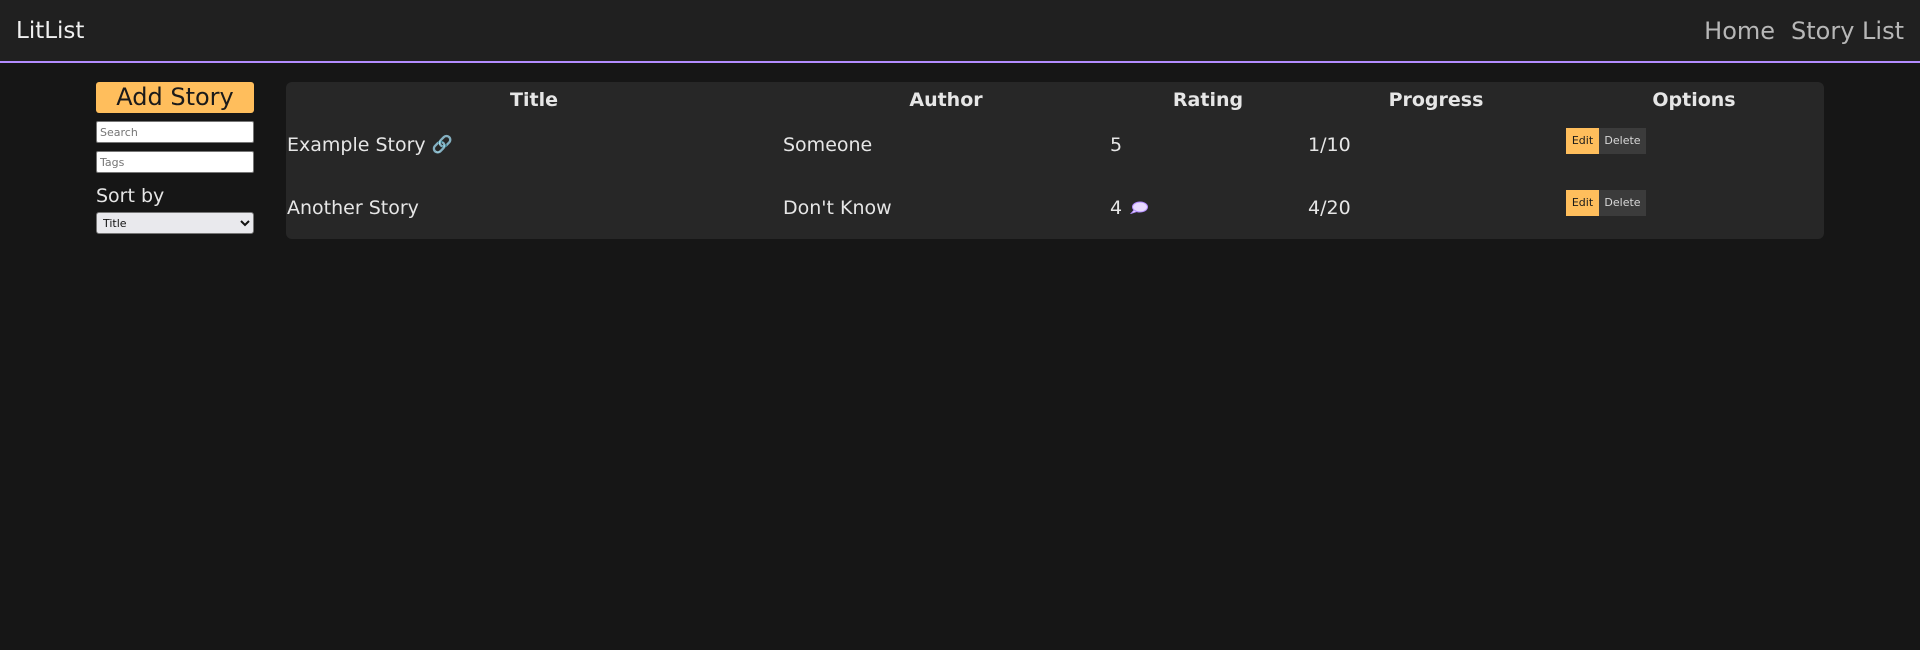  I want to click on search-input, so click(175, 132).